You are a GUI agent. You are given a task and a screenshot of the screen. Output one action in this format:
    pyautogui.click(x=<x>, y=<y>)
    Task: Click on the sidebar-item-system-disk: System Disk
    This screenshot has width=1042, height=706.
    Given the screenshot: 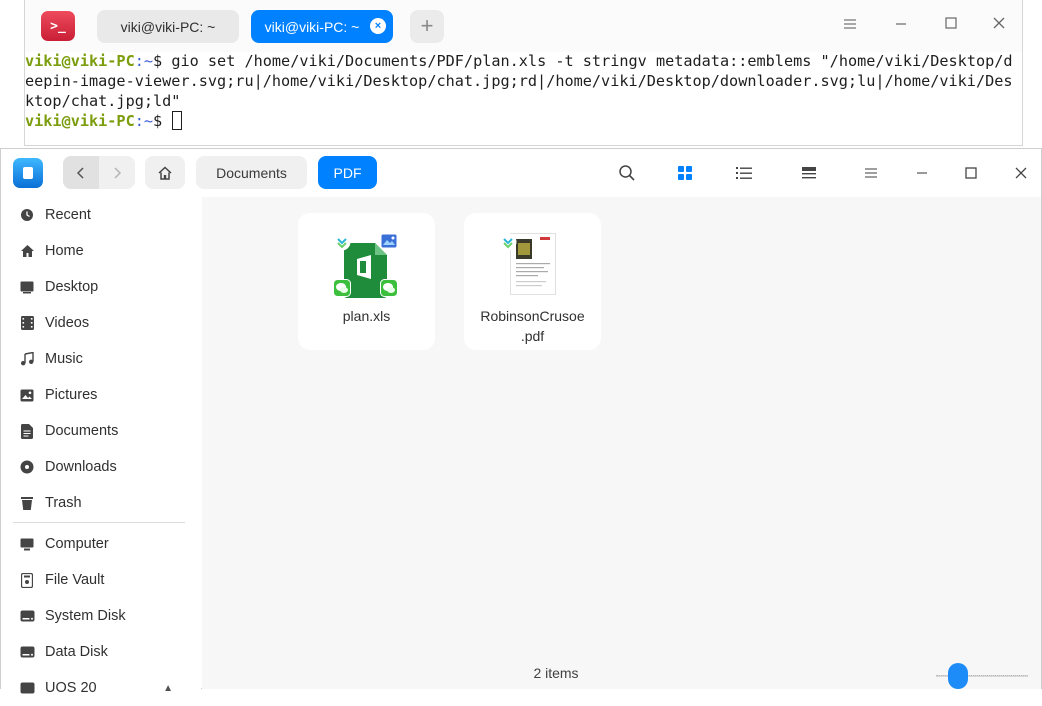 What is the action you would take?
    pyautogui.click(x=101, y=616)
    